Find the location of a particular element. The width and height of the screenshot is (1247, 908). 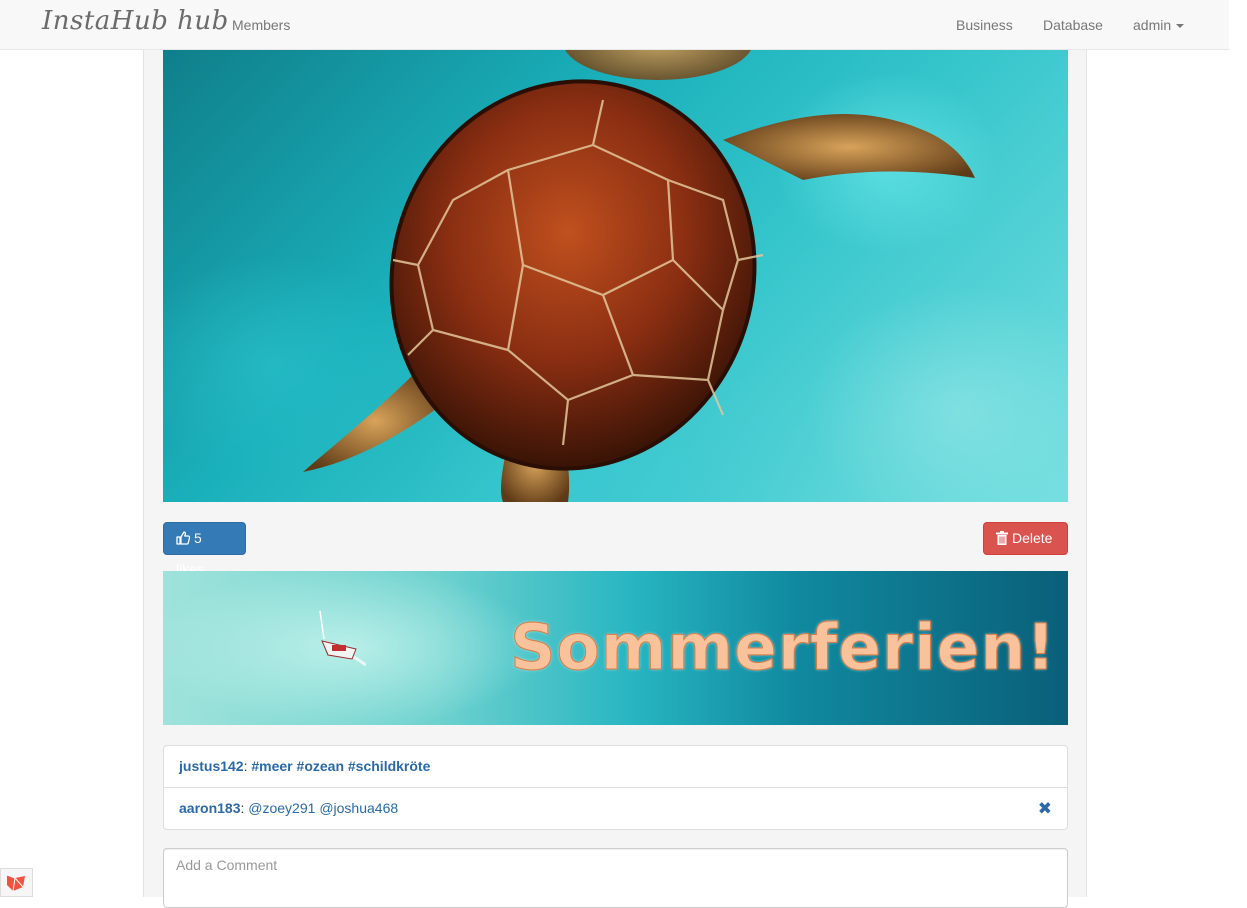

laravel-logo-icon is located at coordinates (15, 883).